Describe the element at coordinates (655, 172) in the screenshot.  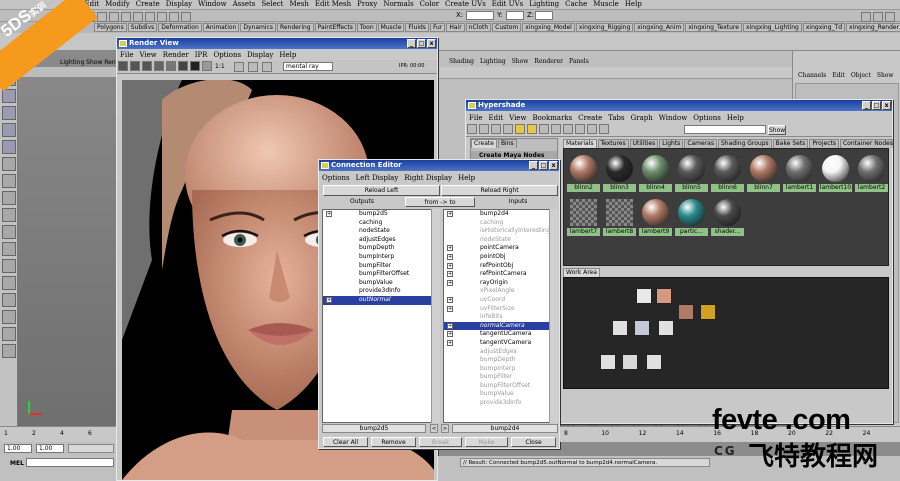
I see `material-swatch: blinn4` at that location.